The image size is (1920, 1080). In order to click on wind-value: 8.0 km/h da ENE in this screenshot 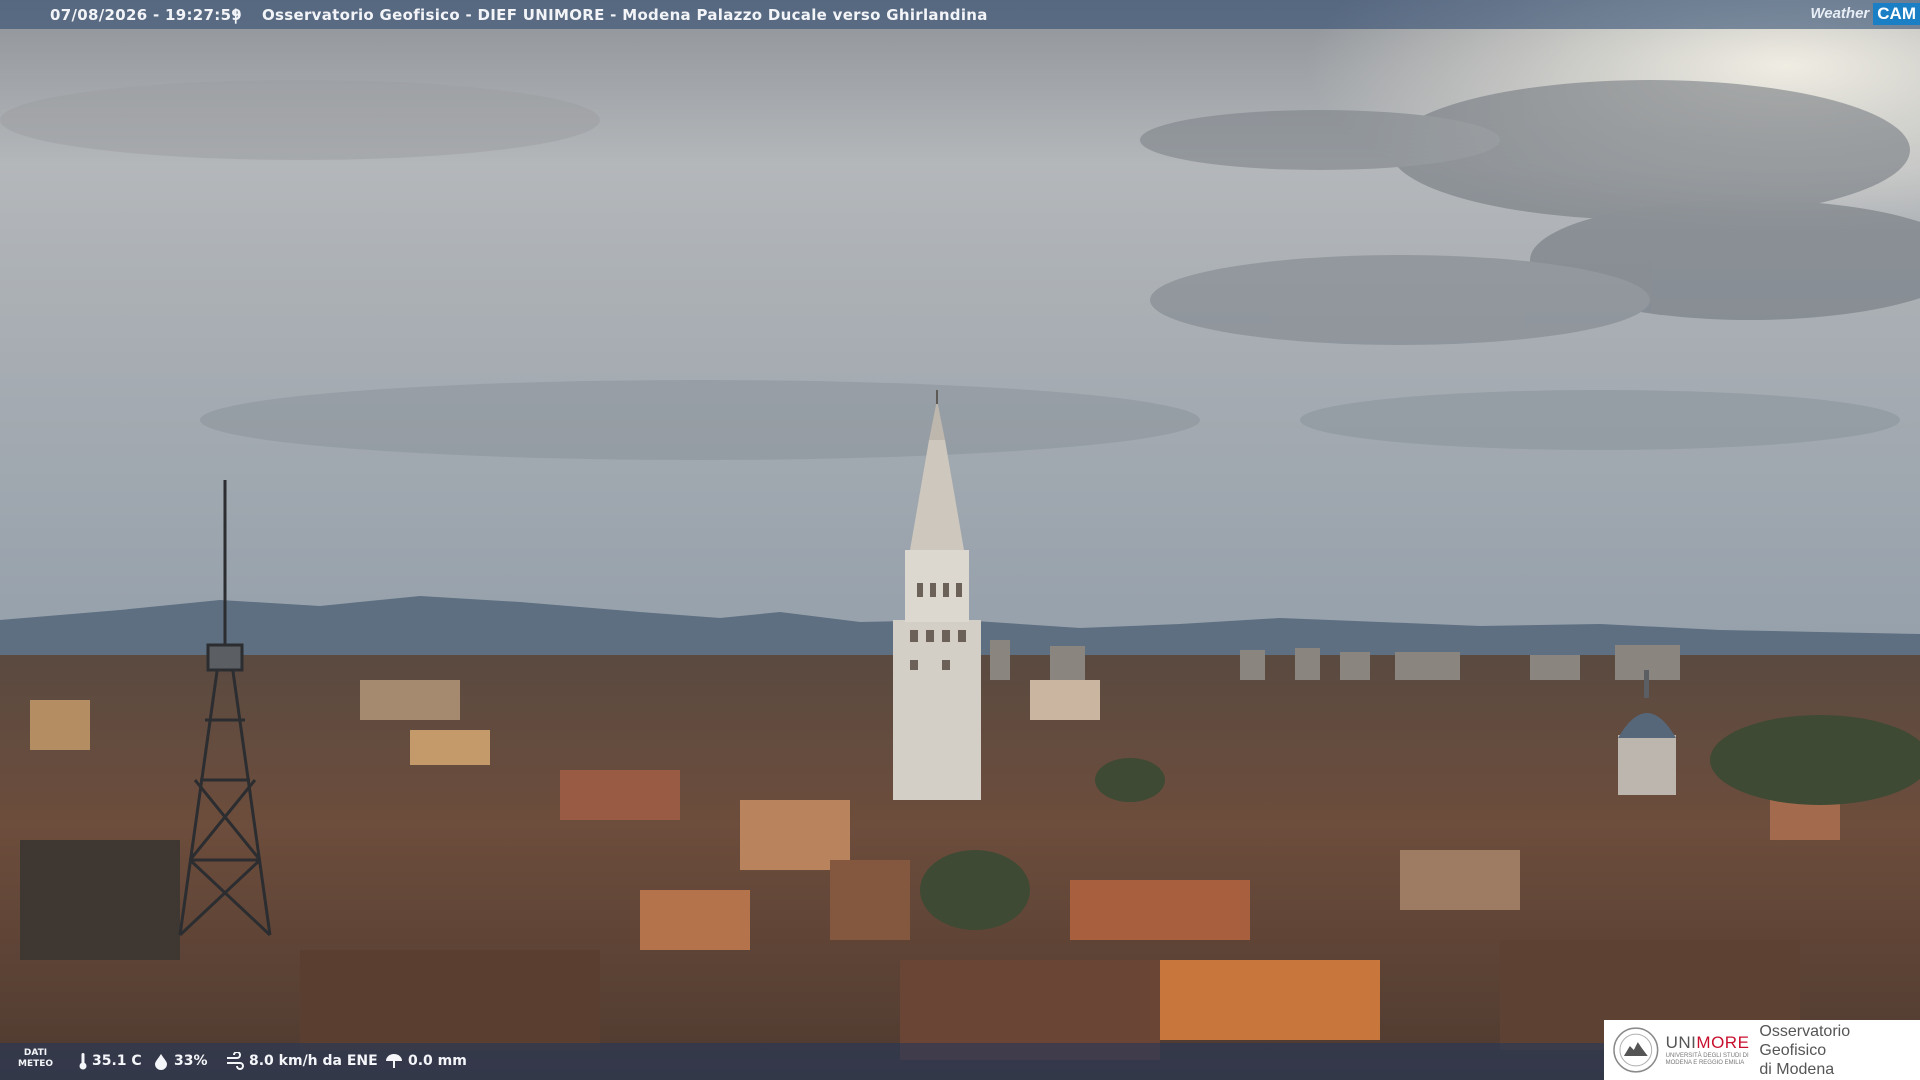, I will do `click(313, 1061)`.